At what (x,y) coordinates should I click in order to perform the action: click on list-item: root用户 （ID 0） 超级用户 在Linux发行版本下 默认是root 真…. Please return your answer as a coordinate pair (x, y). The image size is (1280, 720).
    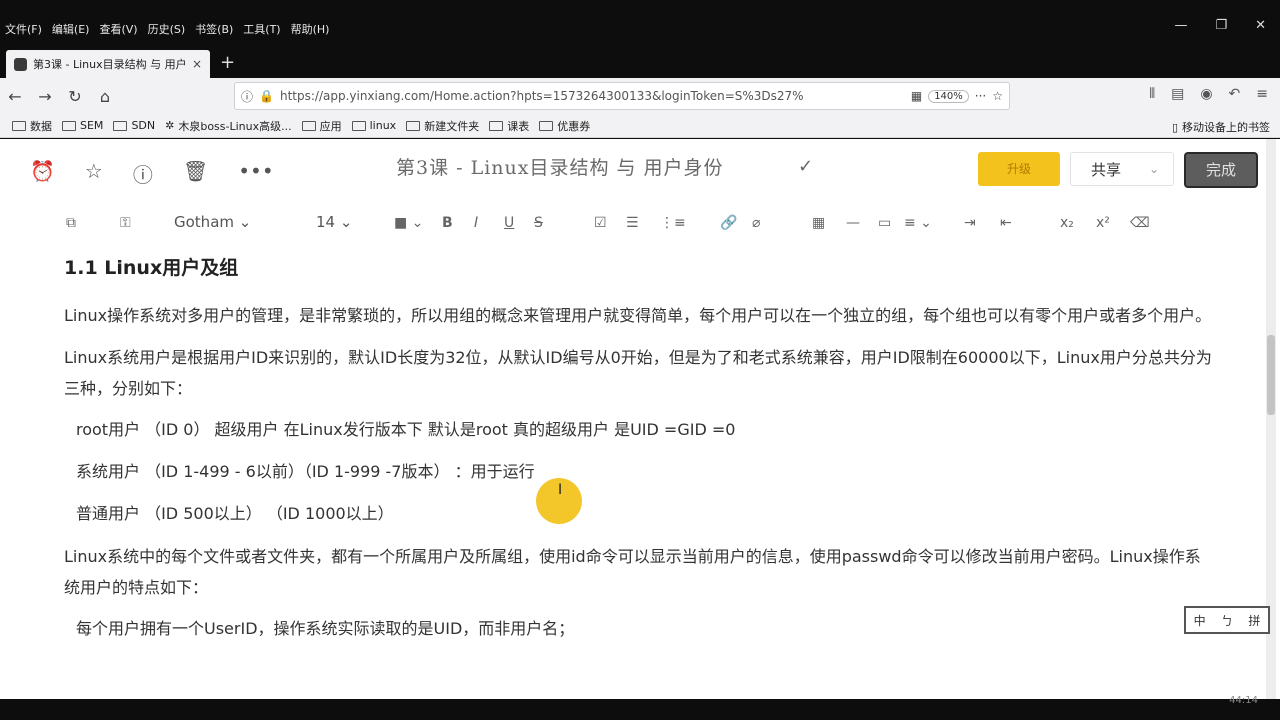
    Looking at the image, I should click on (406, 429).